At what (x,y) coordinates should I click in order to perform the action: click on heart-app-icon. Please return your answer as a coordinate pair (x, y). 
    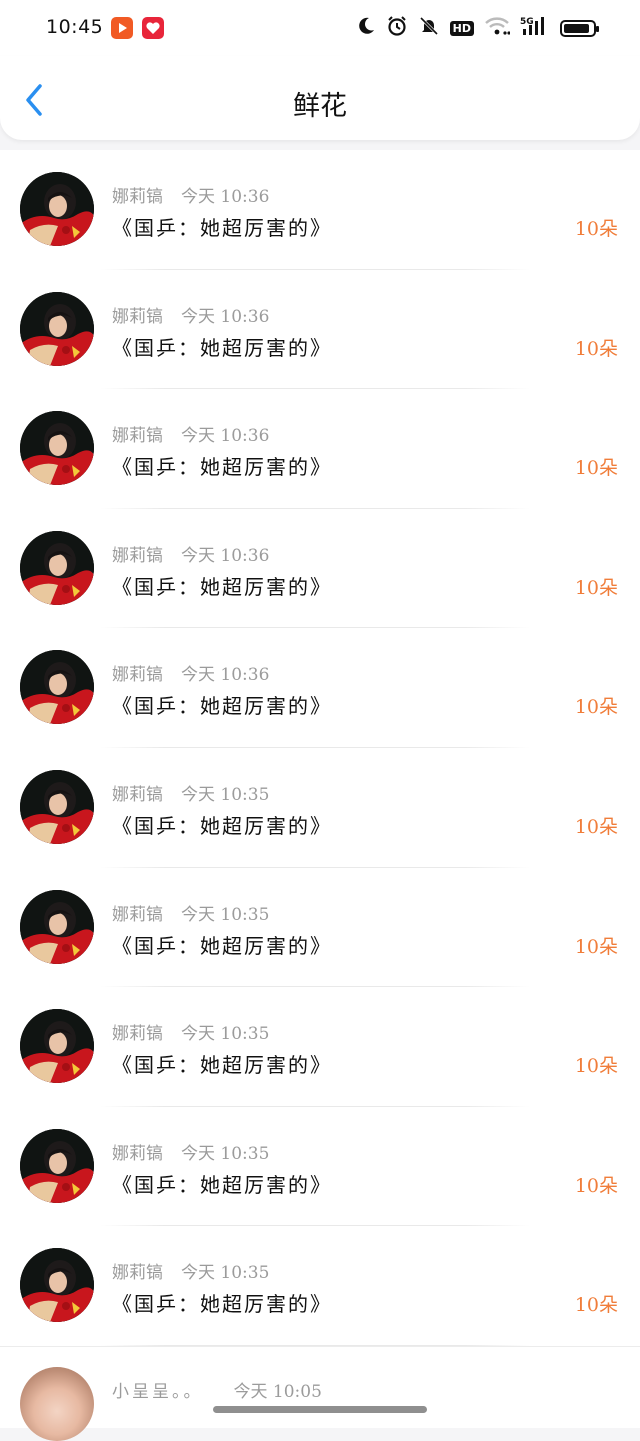
    Looking at the image, I should click on (153, 28).